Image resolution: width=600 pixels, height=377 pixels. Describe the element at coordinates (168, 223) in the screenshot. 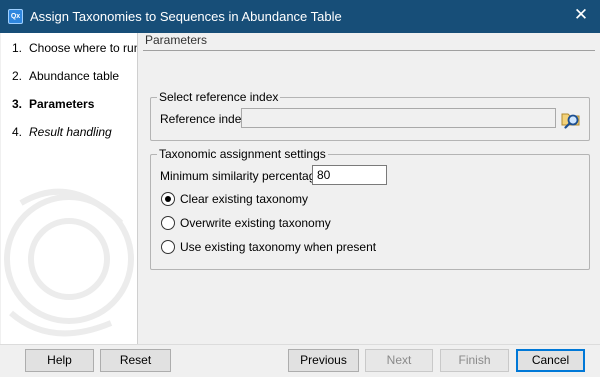

I see `radio-overwrite-existing` at that location.